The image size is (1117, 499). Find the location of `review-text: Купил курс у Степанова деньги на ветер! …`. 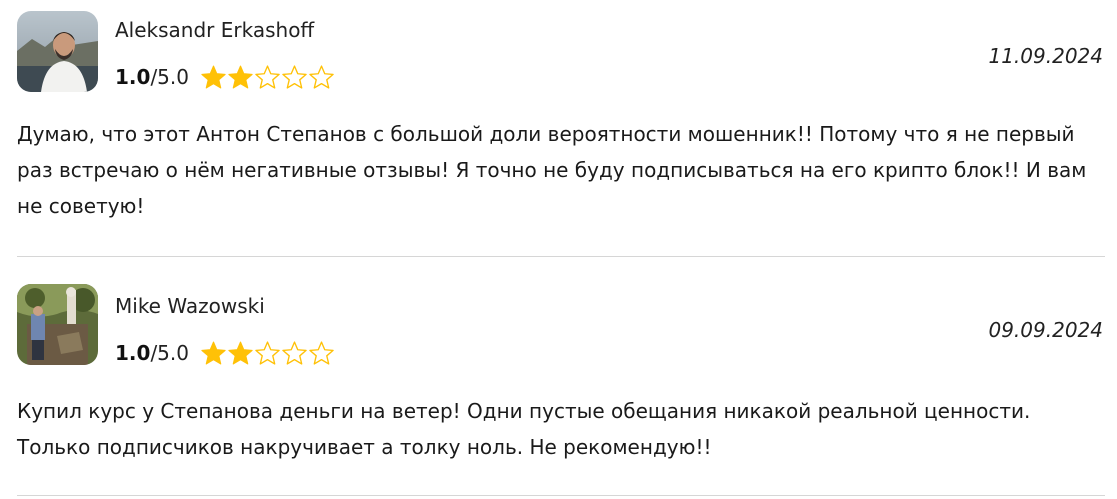

review-text: Купил курс у Степанова деньги на ветер! … is located at coordinates (524, 429).